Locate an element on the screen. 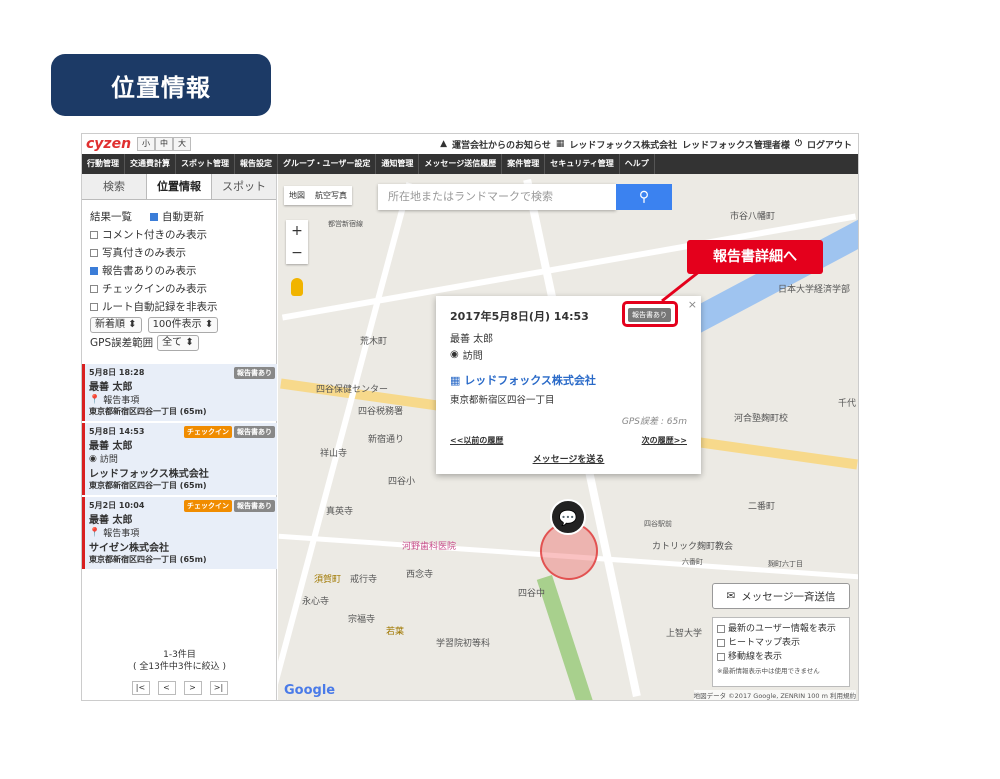  font-size-small: 小 is located at coordinates (146, 144).